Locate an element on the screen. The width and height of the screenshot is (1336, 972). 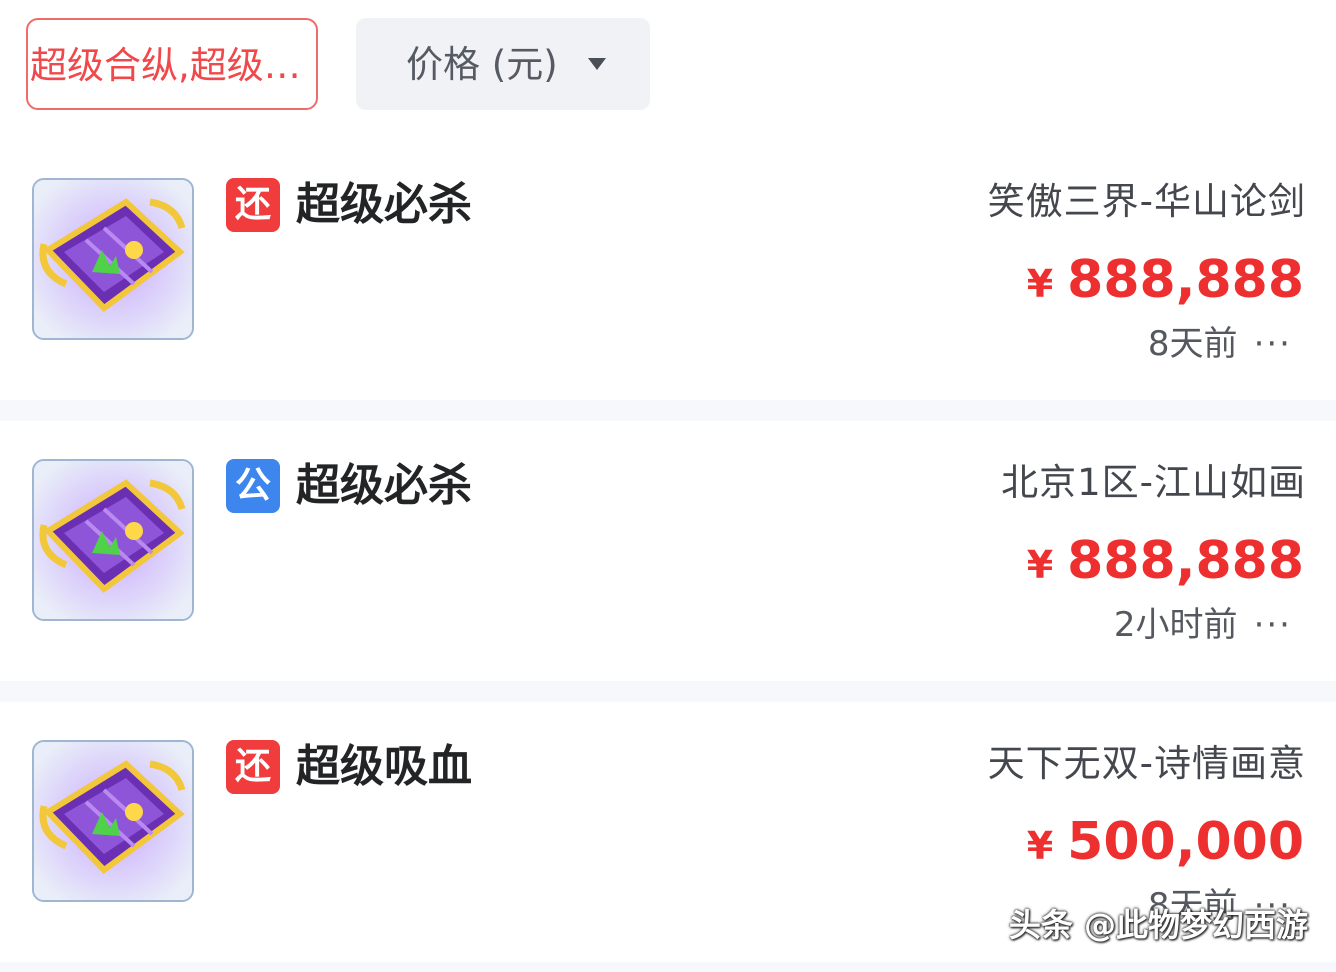
price-value: 500,000 is located at coordinates (1185, 842).